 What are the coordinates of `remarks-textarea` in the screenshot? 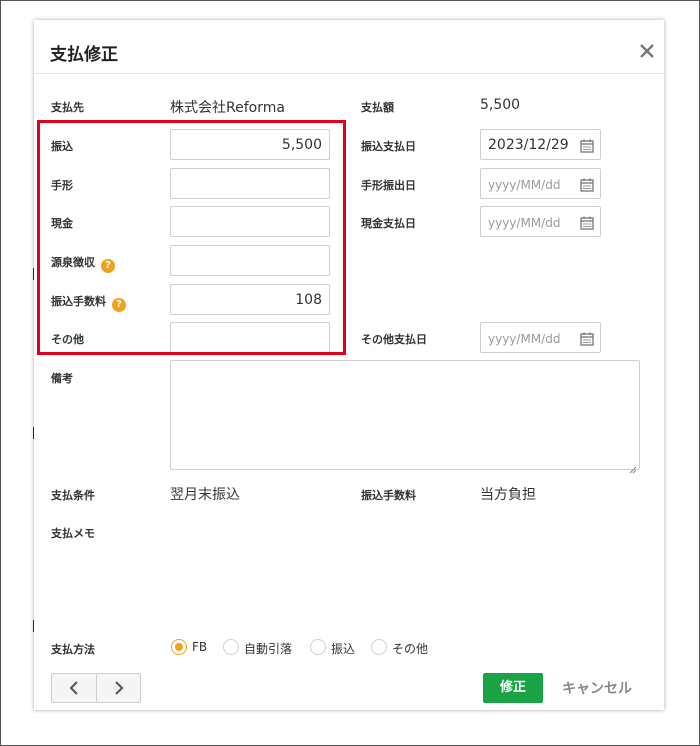 It's located at (405, 417).